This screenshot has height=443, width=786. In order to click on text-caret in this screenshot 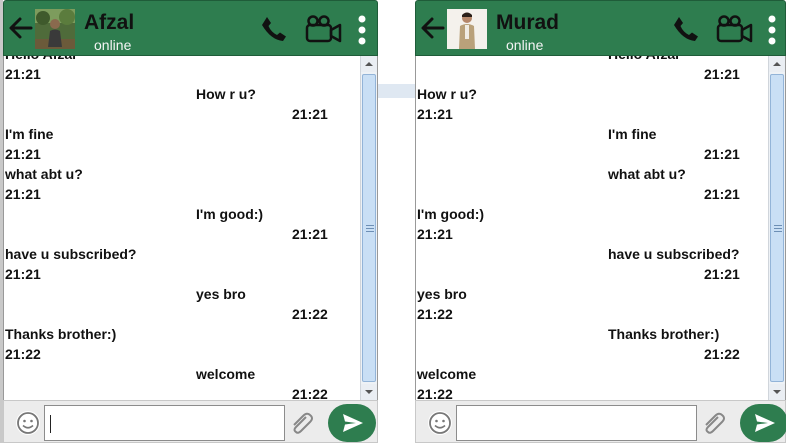, I will do `click(50, 424)`.